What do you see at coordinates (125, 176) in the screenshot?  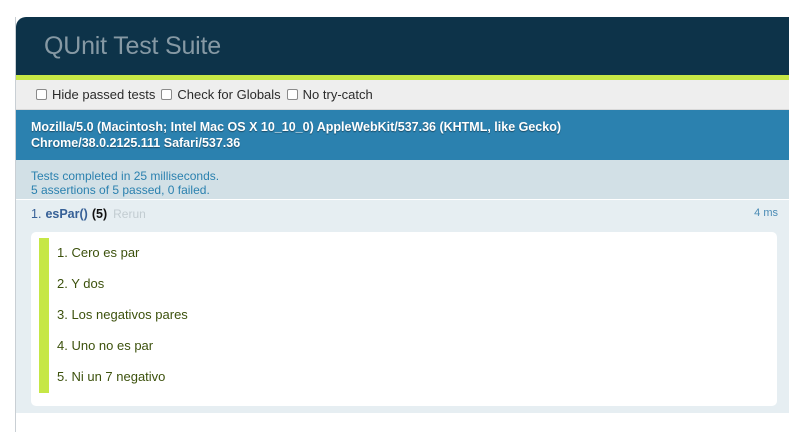 I see `result-time: Tests completed in 25 milliseconds.` at bounding box center [125, 176].